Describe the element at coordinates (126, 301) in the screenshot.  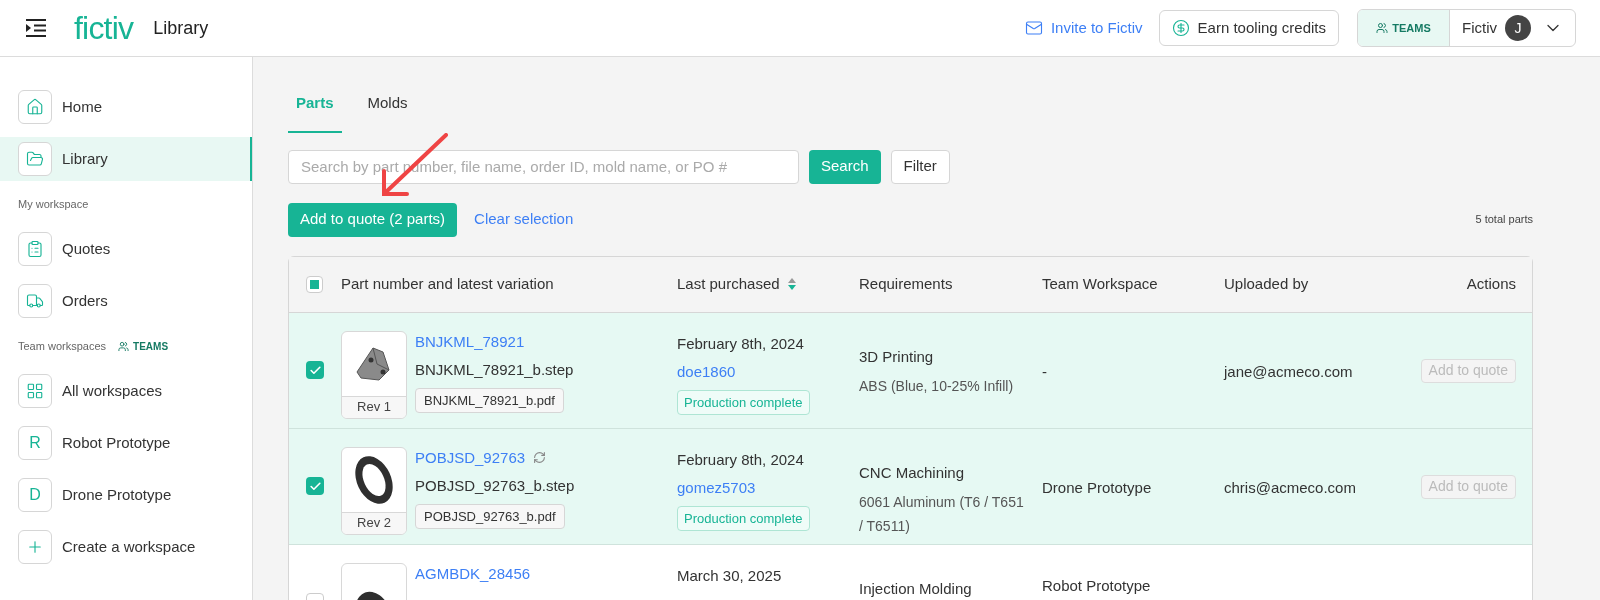
I see `sidebar-item: Orders` at that location.